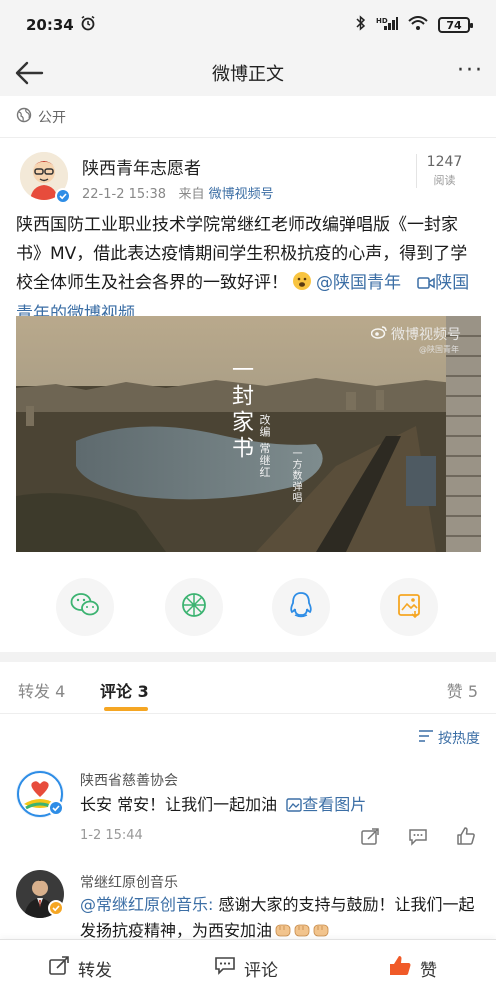 The height and width of the screenshot is (995, 496). What do you see at coordinates (264, 446) in the screenshot?
I see `video-credit-1: 改编 常继红` at bounding box center [264, 446].